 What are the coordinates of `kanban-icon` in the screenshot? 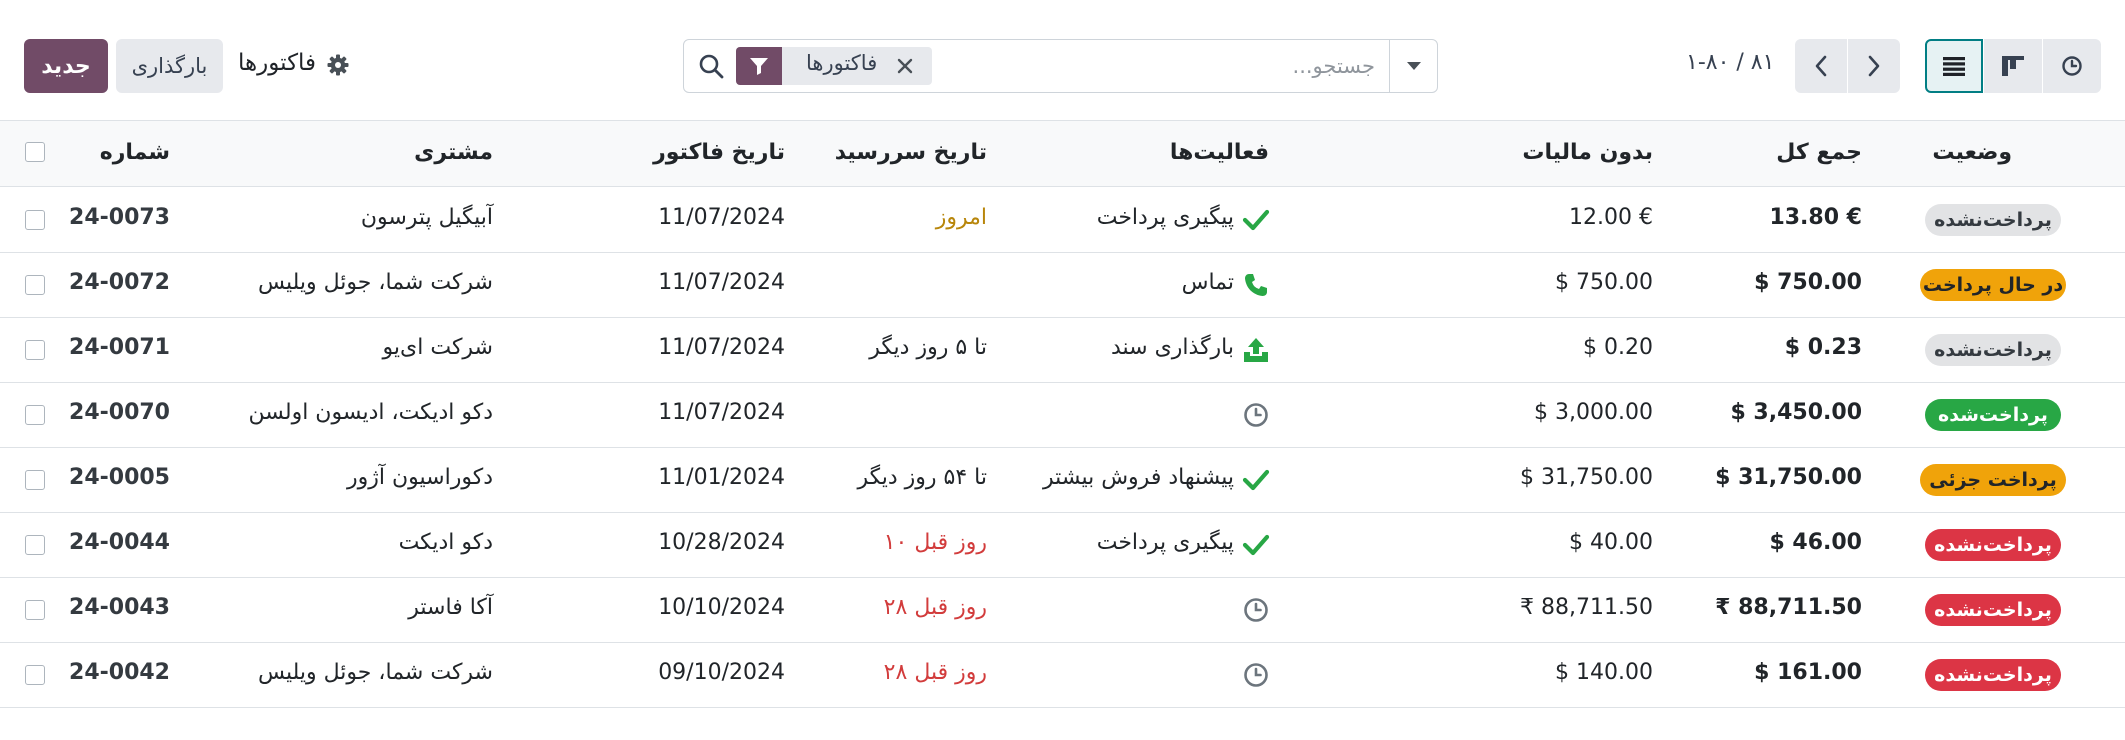 It's located at (2013, 66).